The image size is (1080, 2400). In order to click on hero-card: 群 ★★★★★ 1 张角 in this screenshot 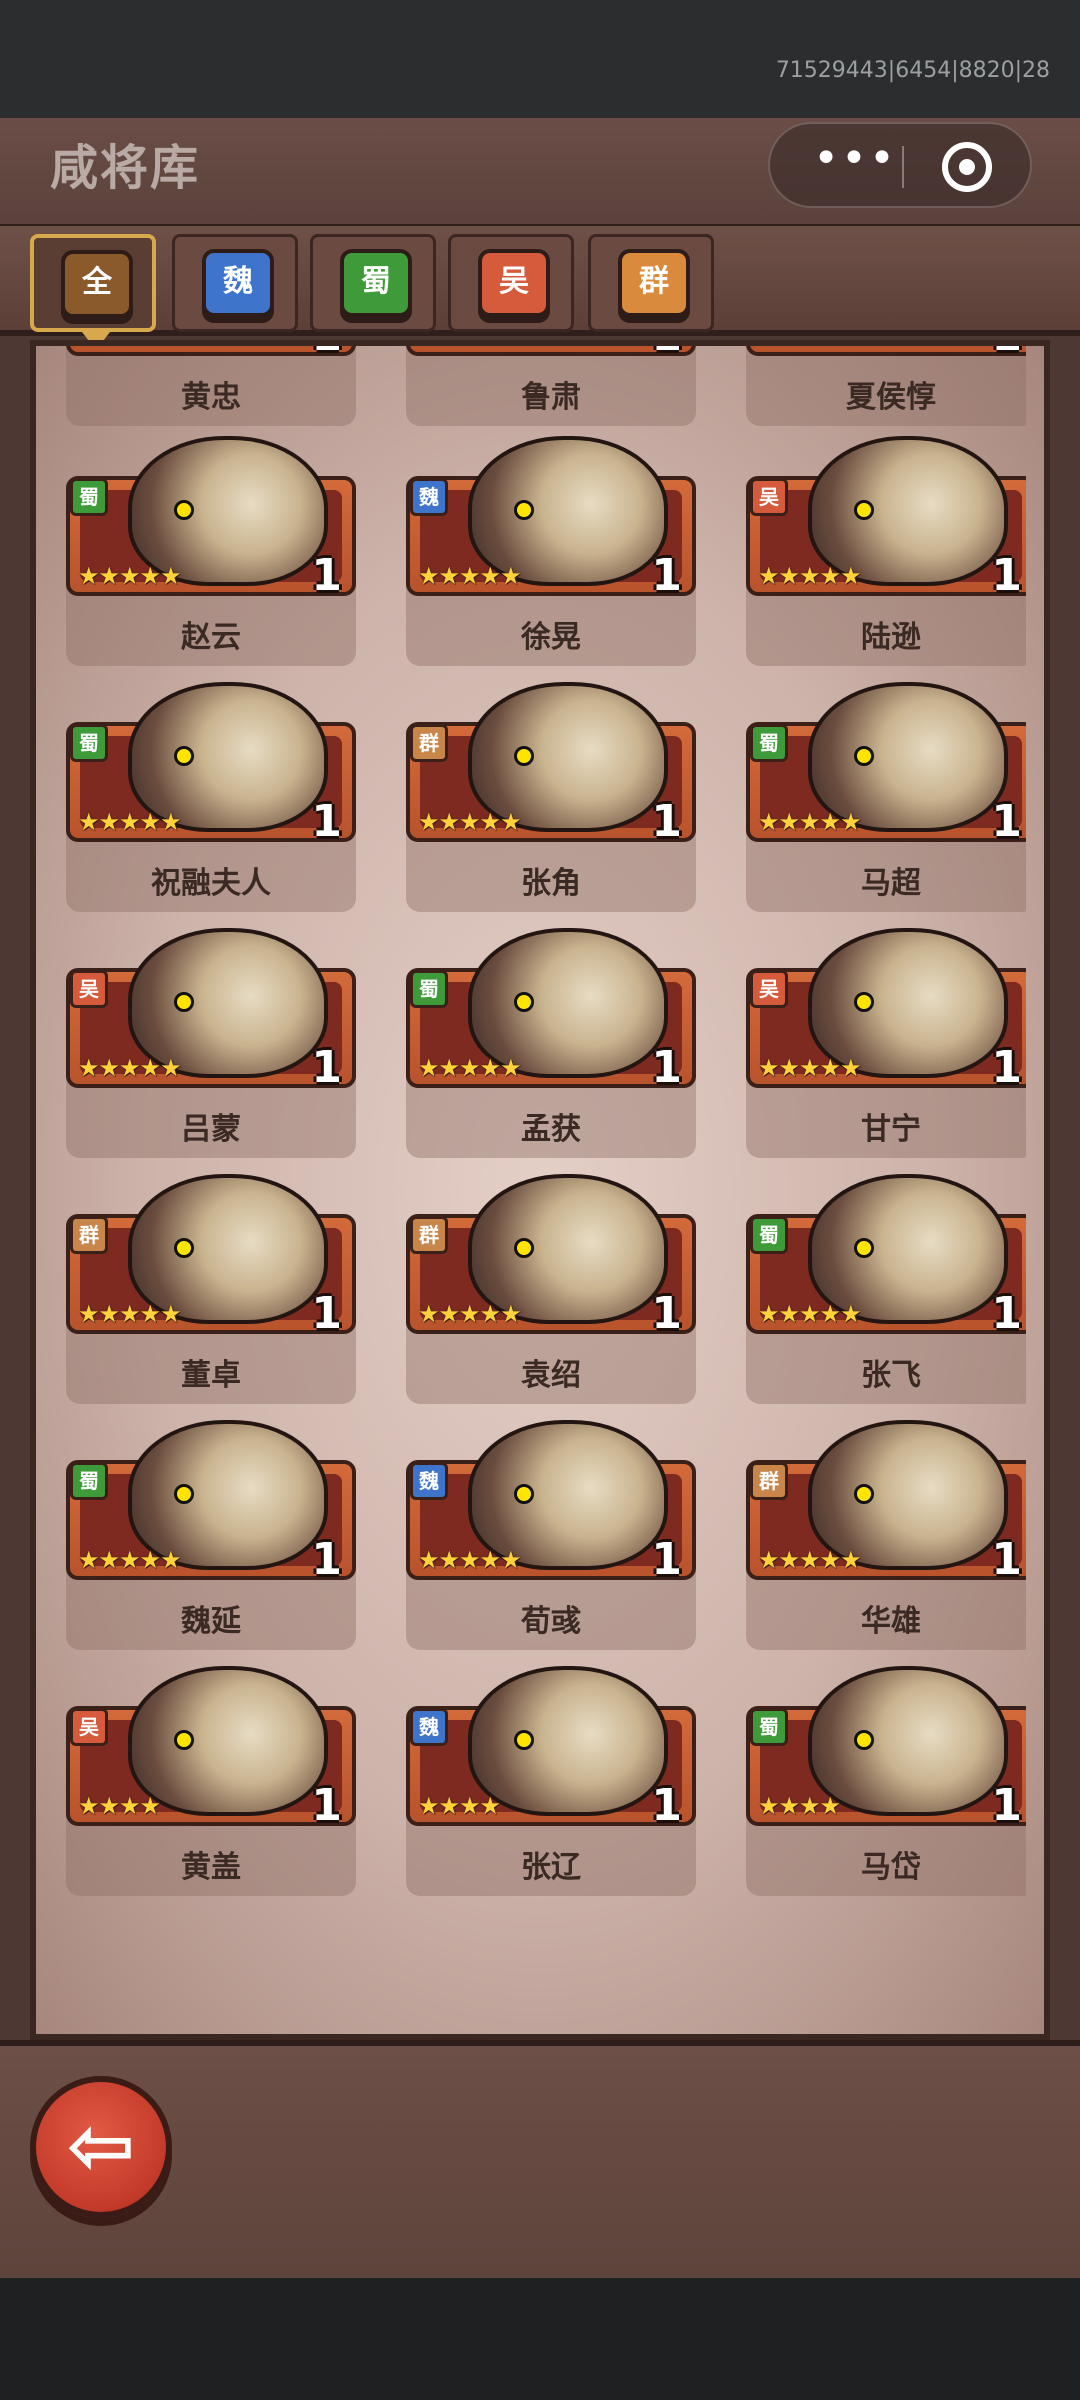, I will do `click(551, 798)`.